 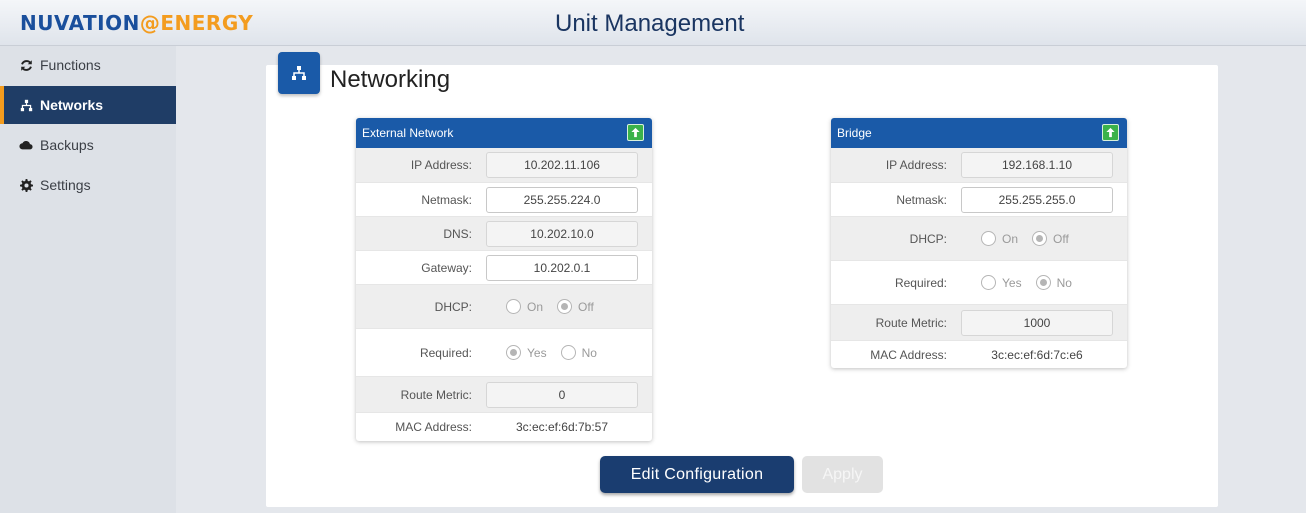 What do you see at coordinates (408, 133) in the screenshot?
I see `card-title: External Network` at bounding box center [408, 133].